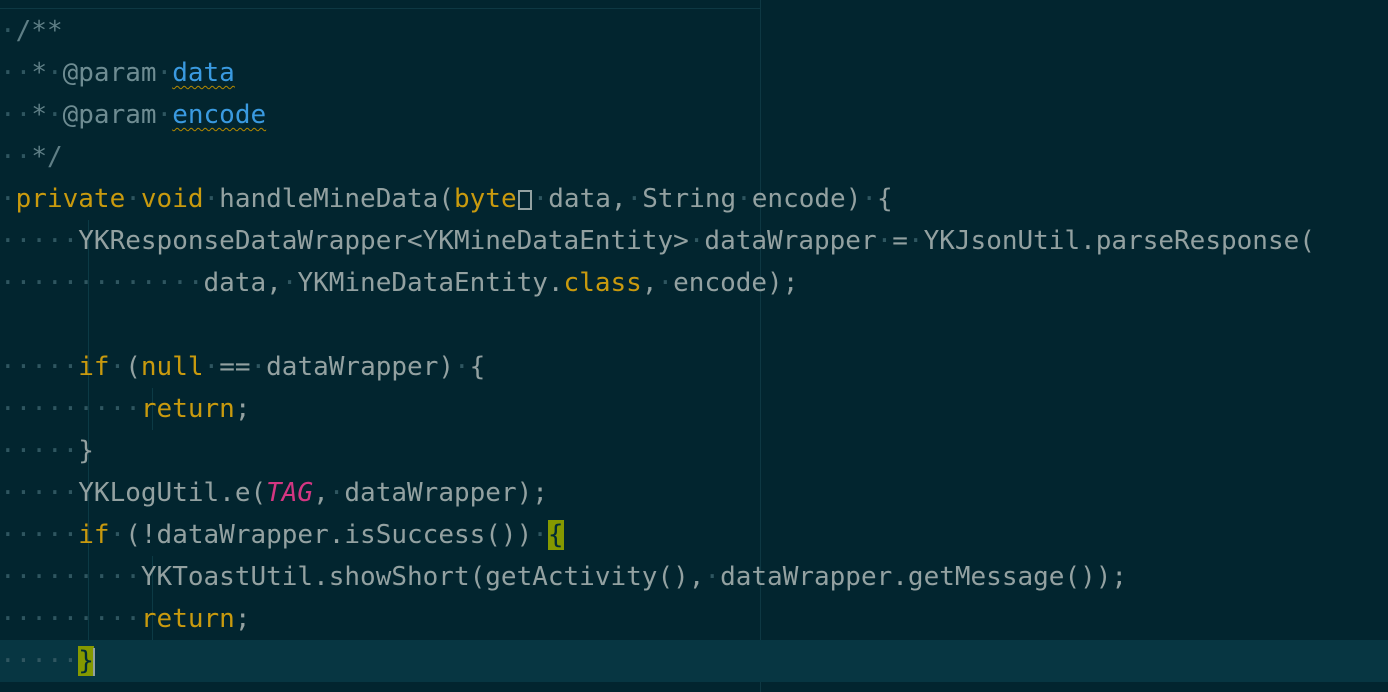  What do you see at coordinates (555, 535) in the screenshot?
I see `matched-bracket: {` at bounding box center [555, 535].